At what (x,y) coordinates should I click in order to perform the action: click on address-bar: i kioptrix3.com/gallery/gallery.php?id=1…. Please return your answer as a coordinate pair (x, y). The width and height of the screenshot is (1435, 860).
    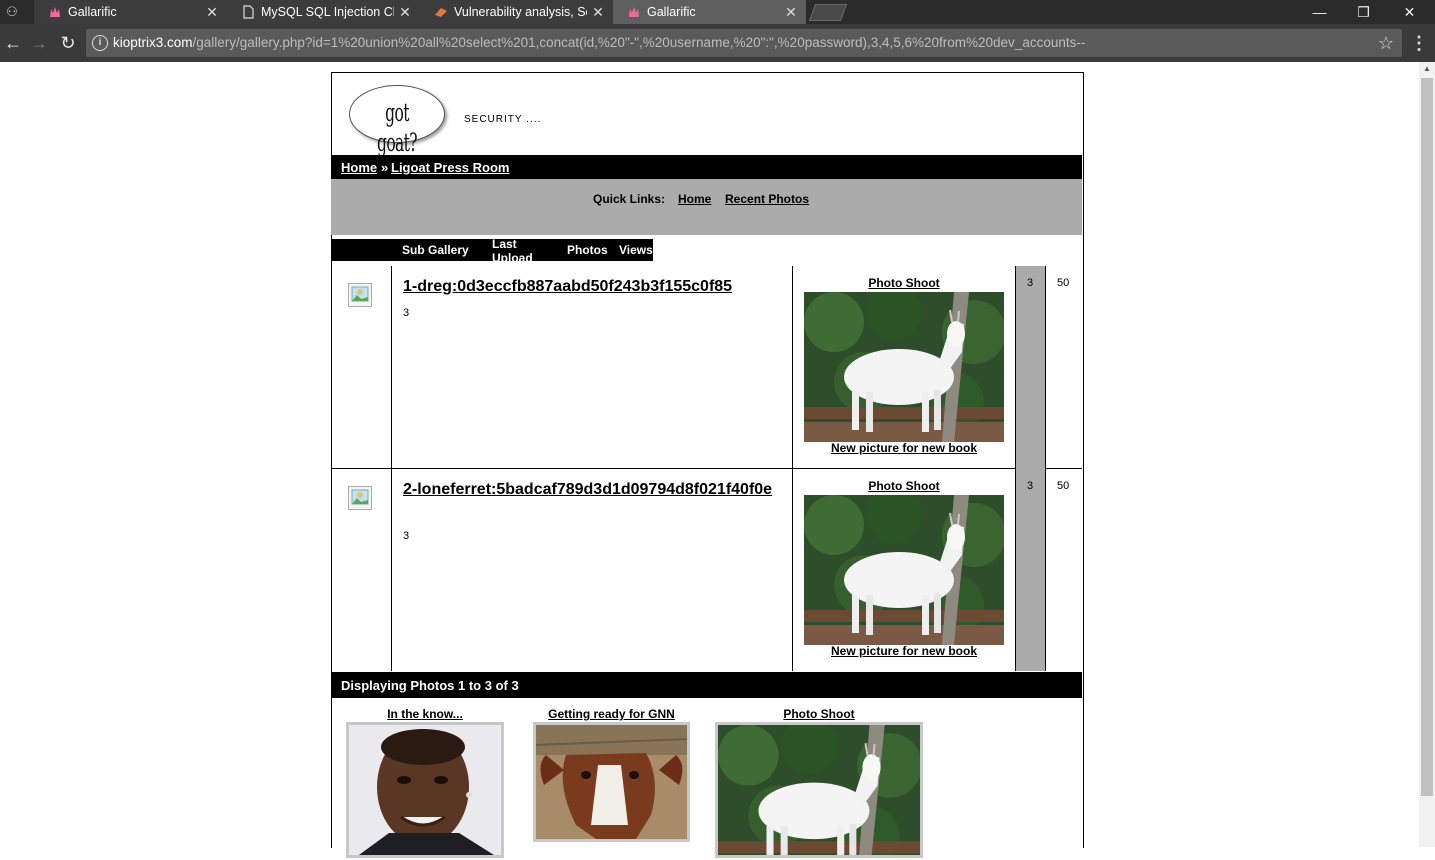
    Looking at the image, I should click on (744, 43).